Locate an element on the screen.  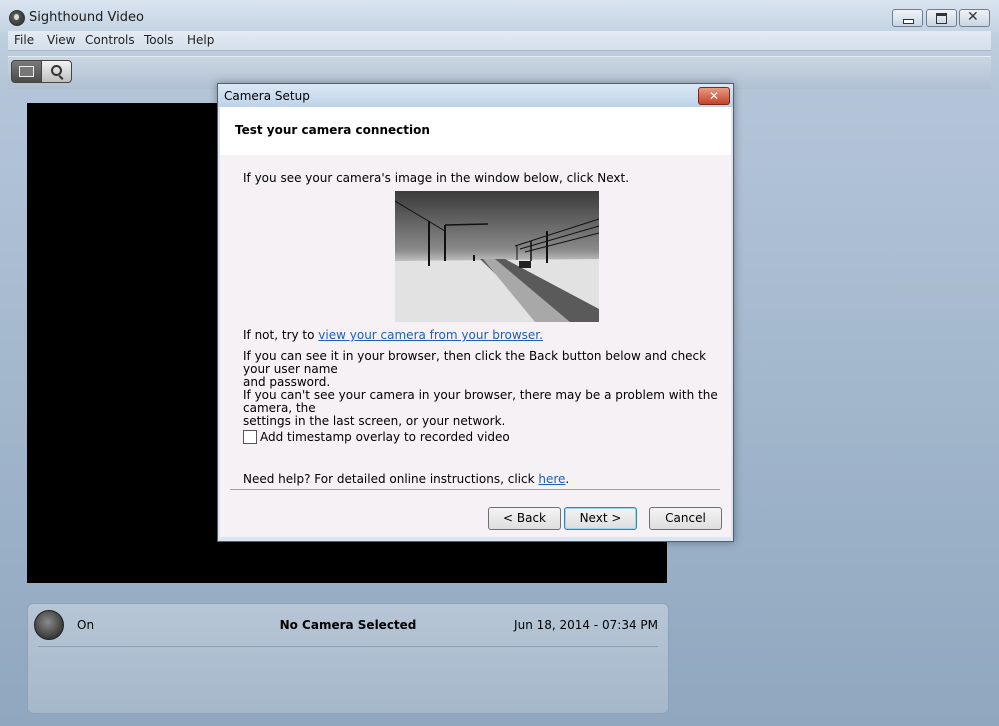
menu-bar: File View Controls Tools Help is located at coordinates (499, 41).